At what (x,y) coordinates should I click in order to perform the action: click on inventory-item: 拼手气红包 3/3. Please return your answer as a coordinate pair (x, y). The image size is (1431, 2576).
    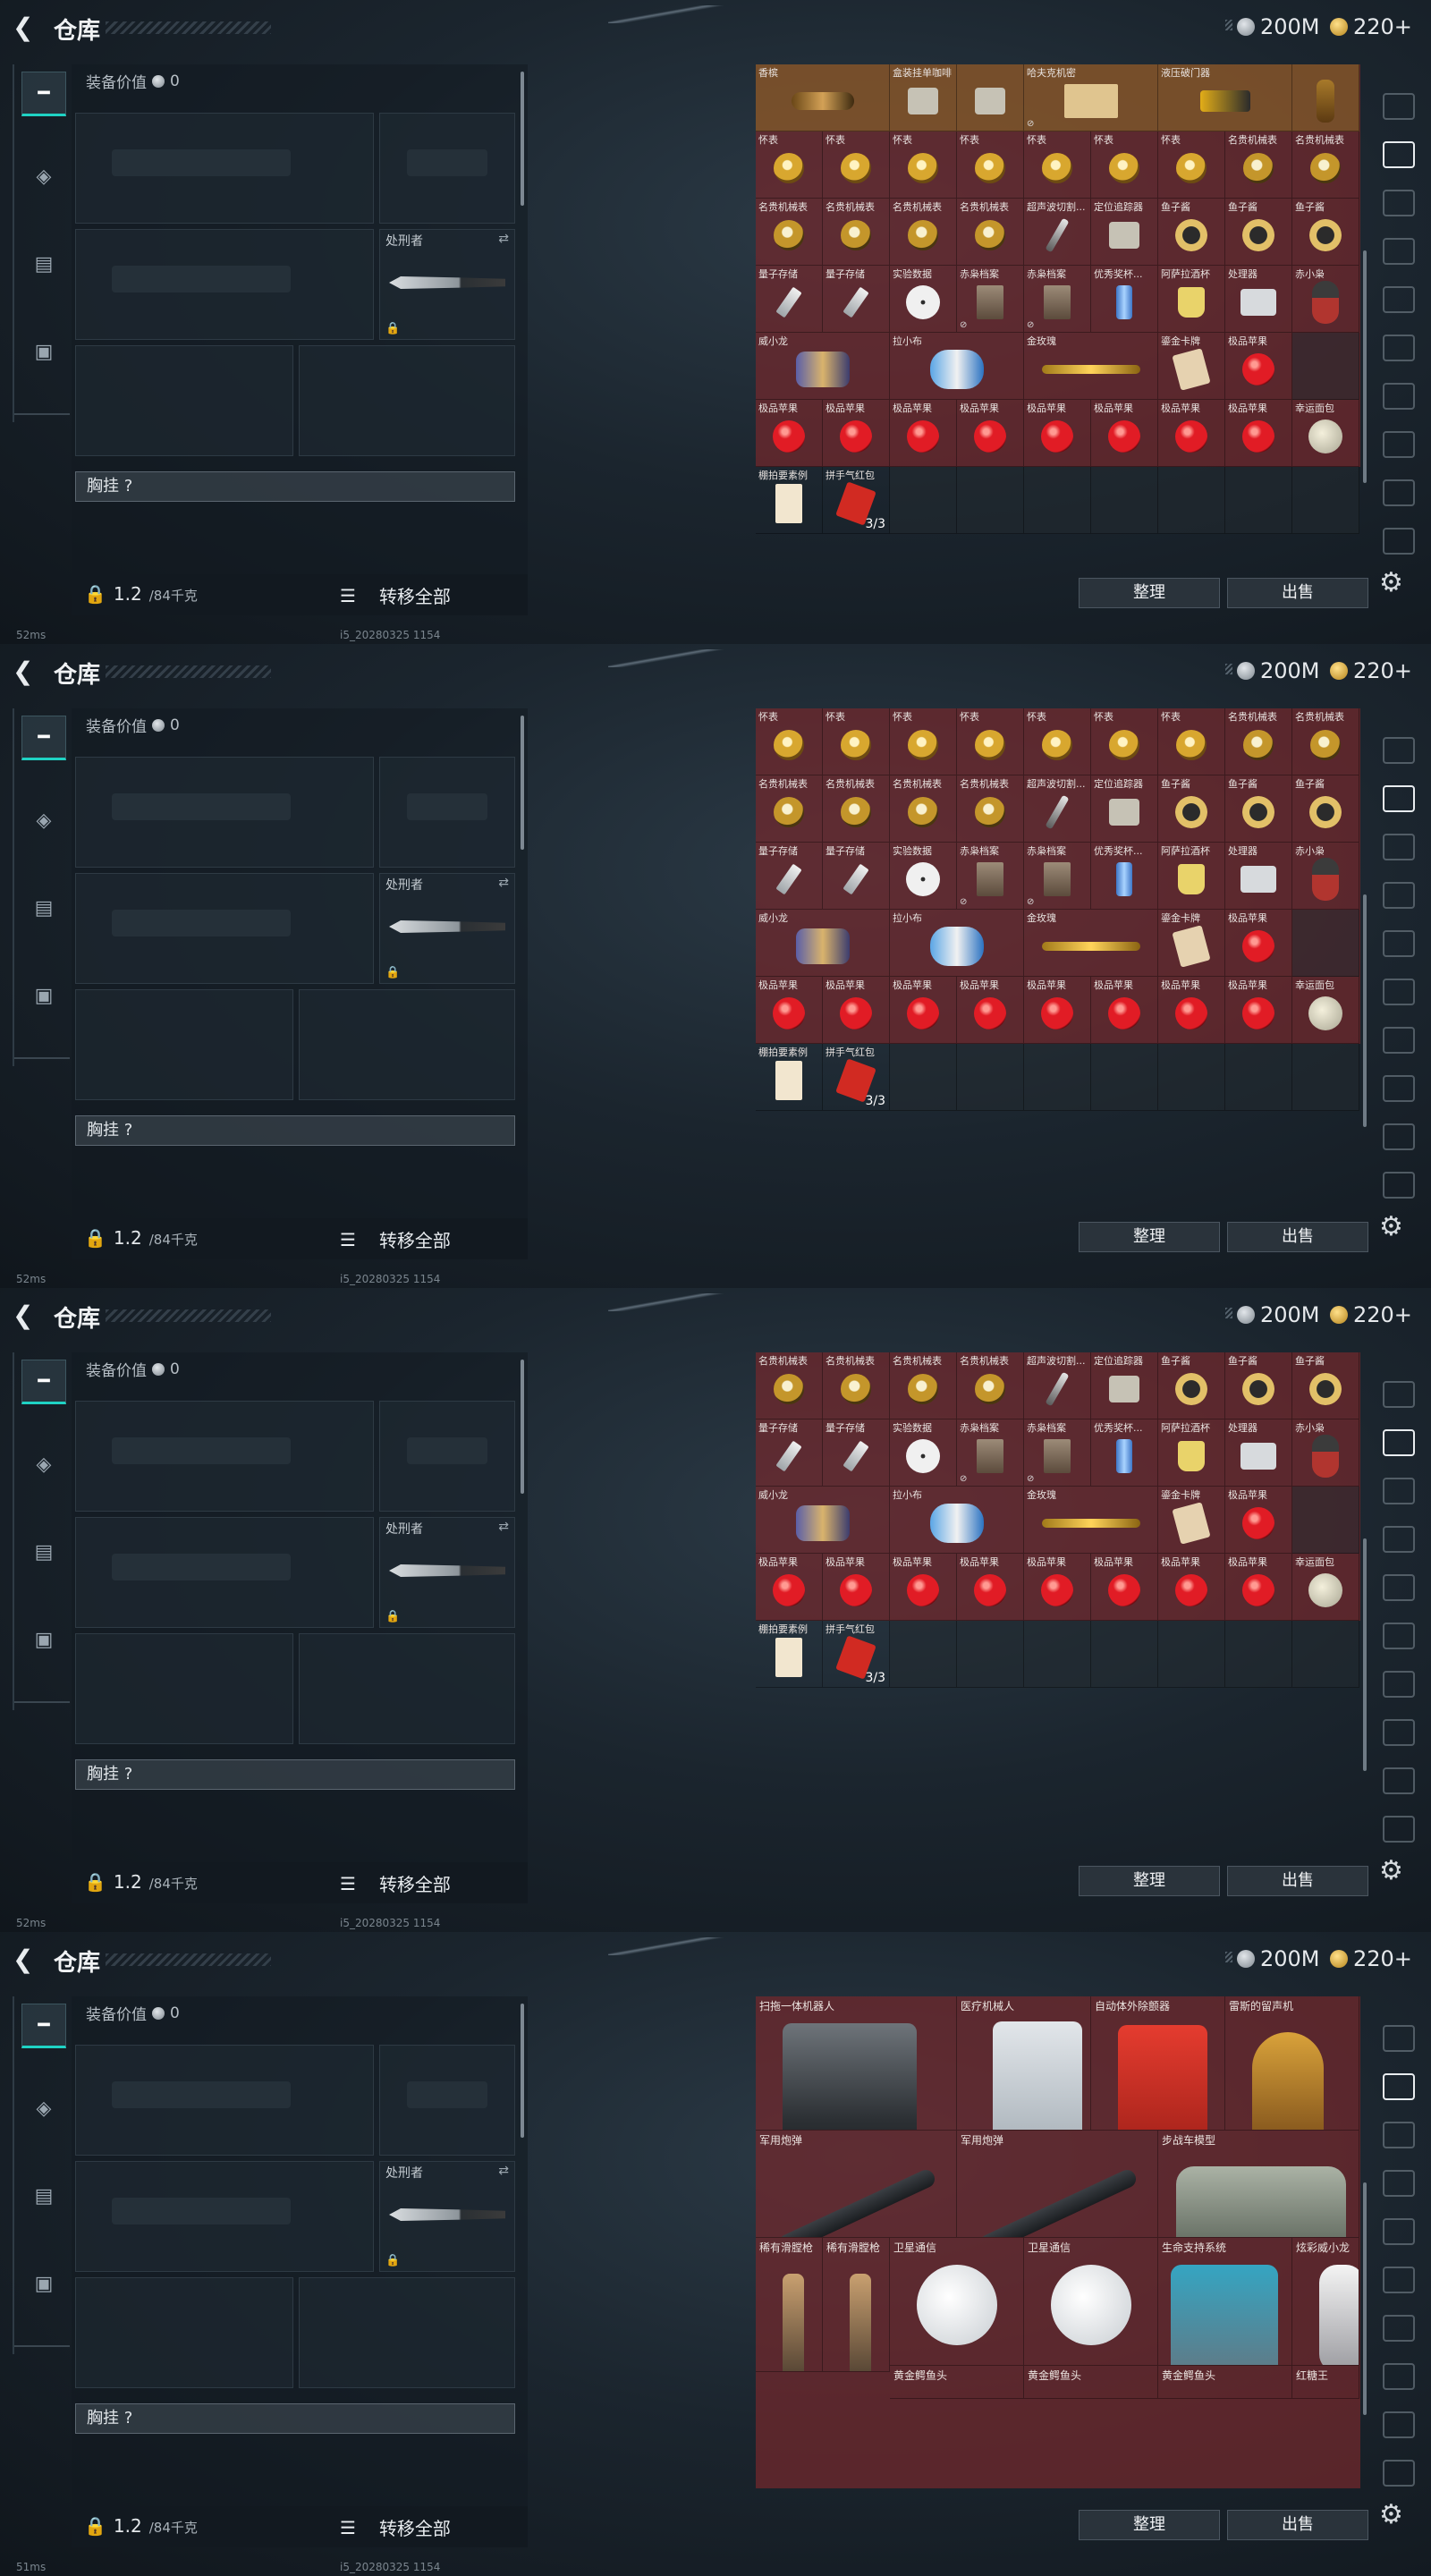
    Looking at the image, I should click on (857, 500).